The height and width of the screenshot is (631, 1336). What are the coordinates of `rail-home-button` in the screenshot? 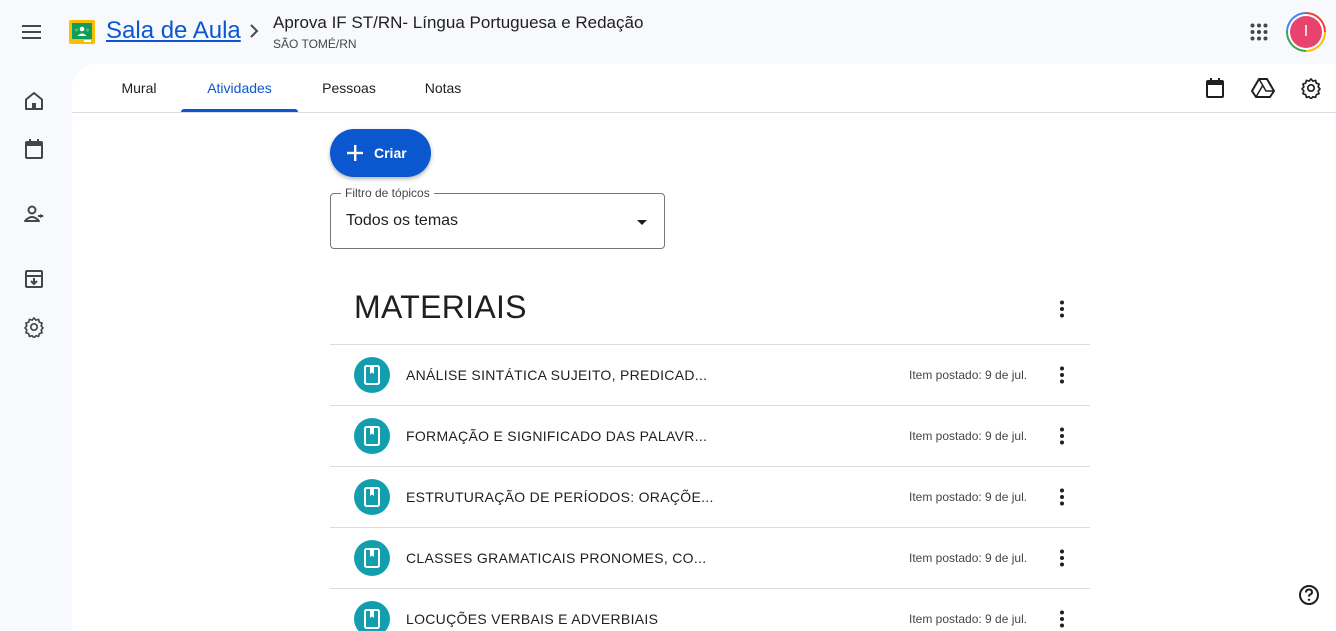 It's located at (34, 101).